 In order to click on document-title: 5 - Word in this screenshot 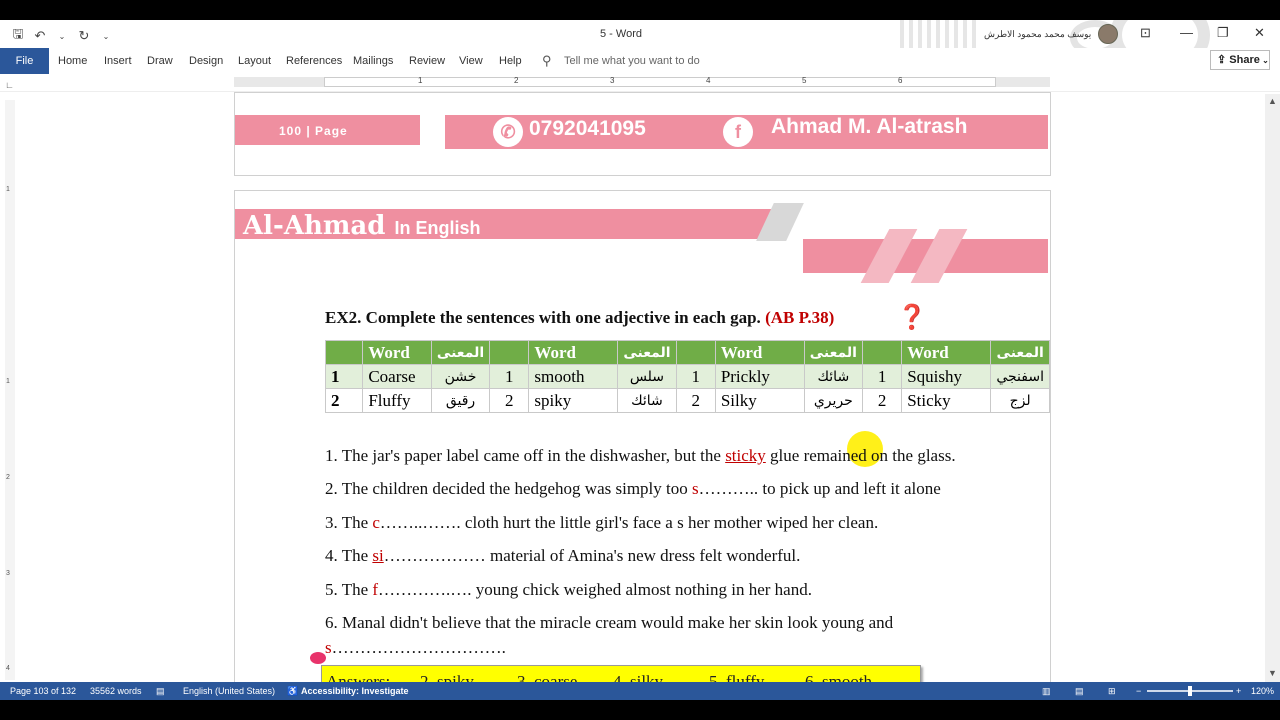, I will do `click(621, 34)`.